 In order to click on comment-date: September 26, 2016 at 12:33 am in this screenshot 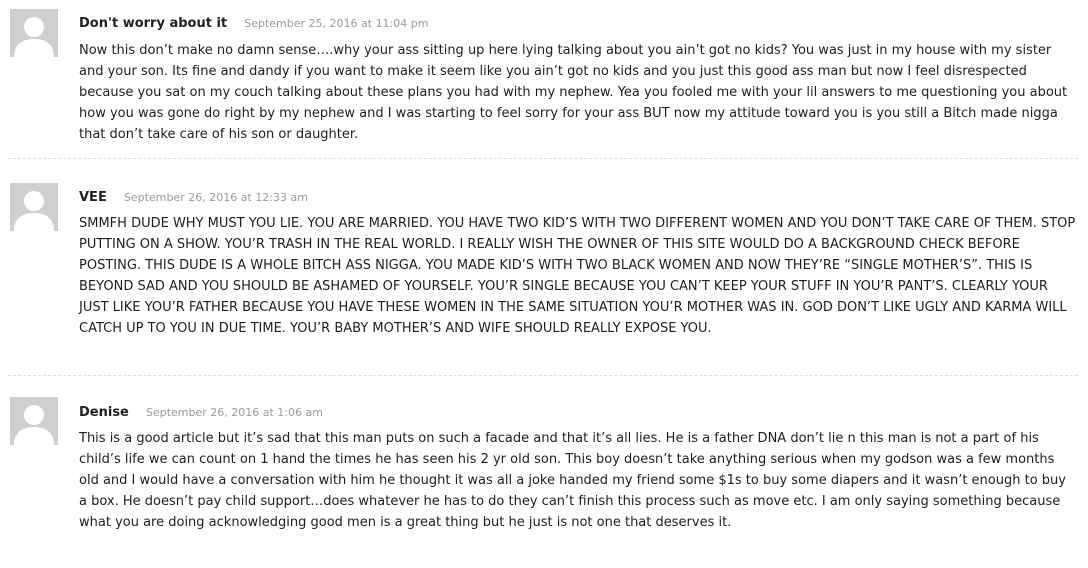, I will do `click(216, 197)`.